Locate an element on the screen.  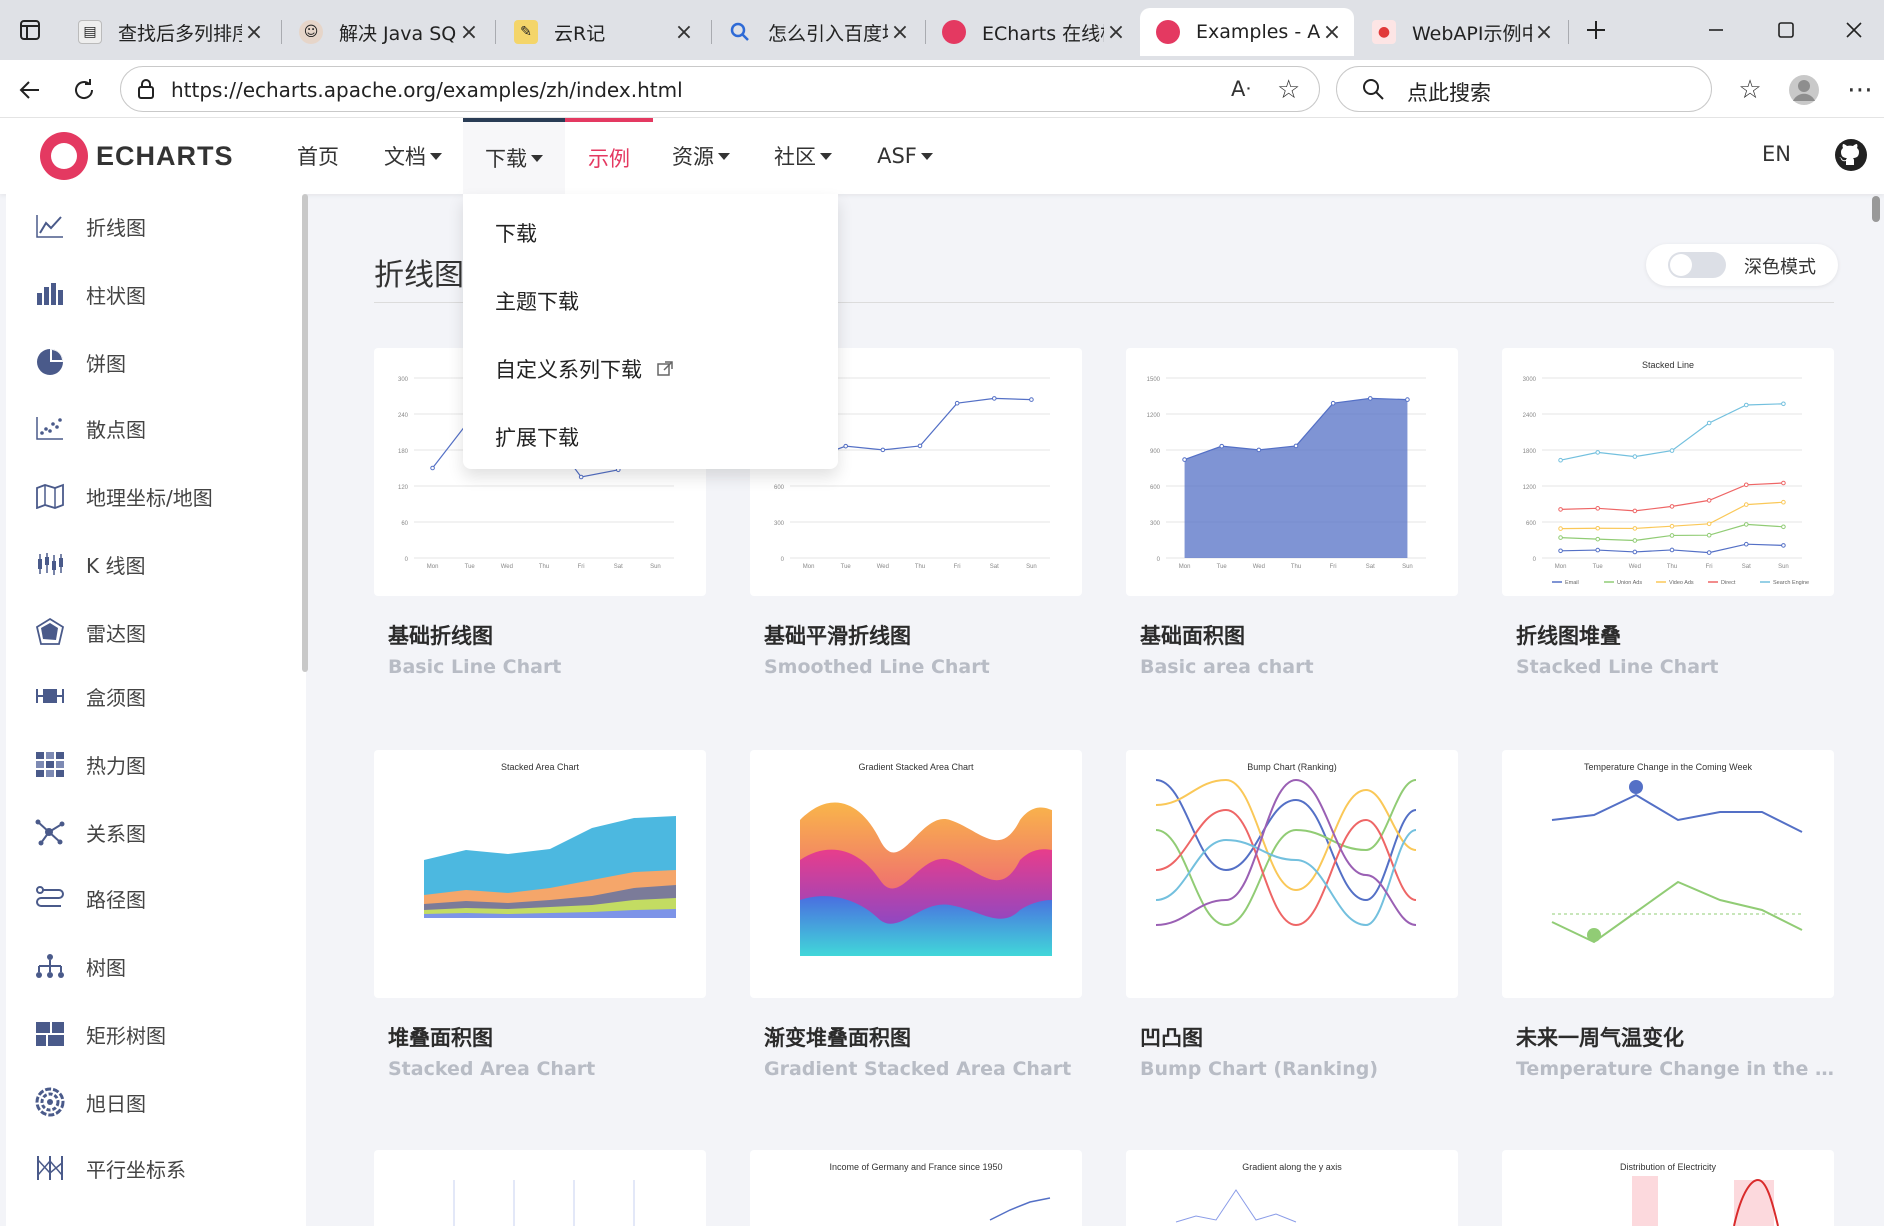
example-card-stacked-area: Stacked Area Chart is located at coordinates (540, 874).